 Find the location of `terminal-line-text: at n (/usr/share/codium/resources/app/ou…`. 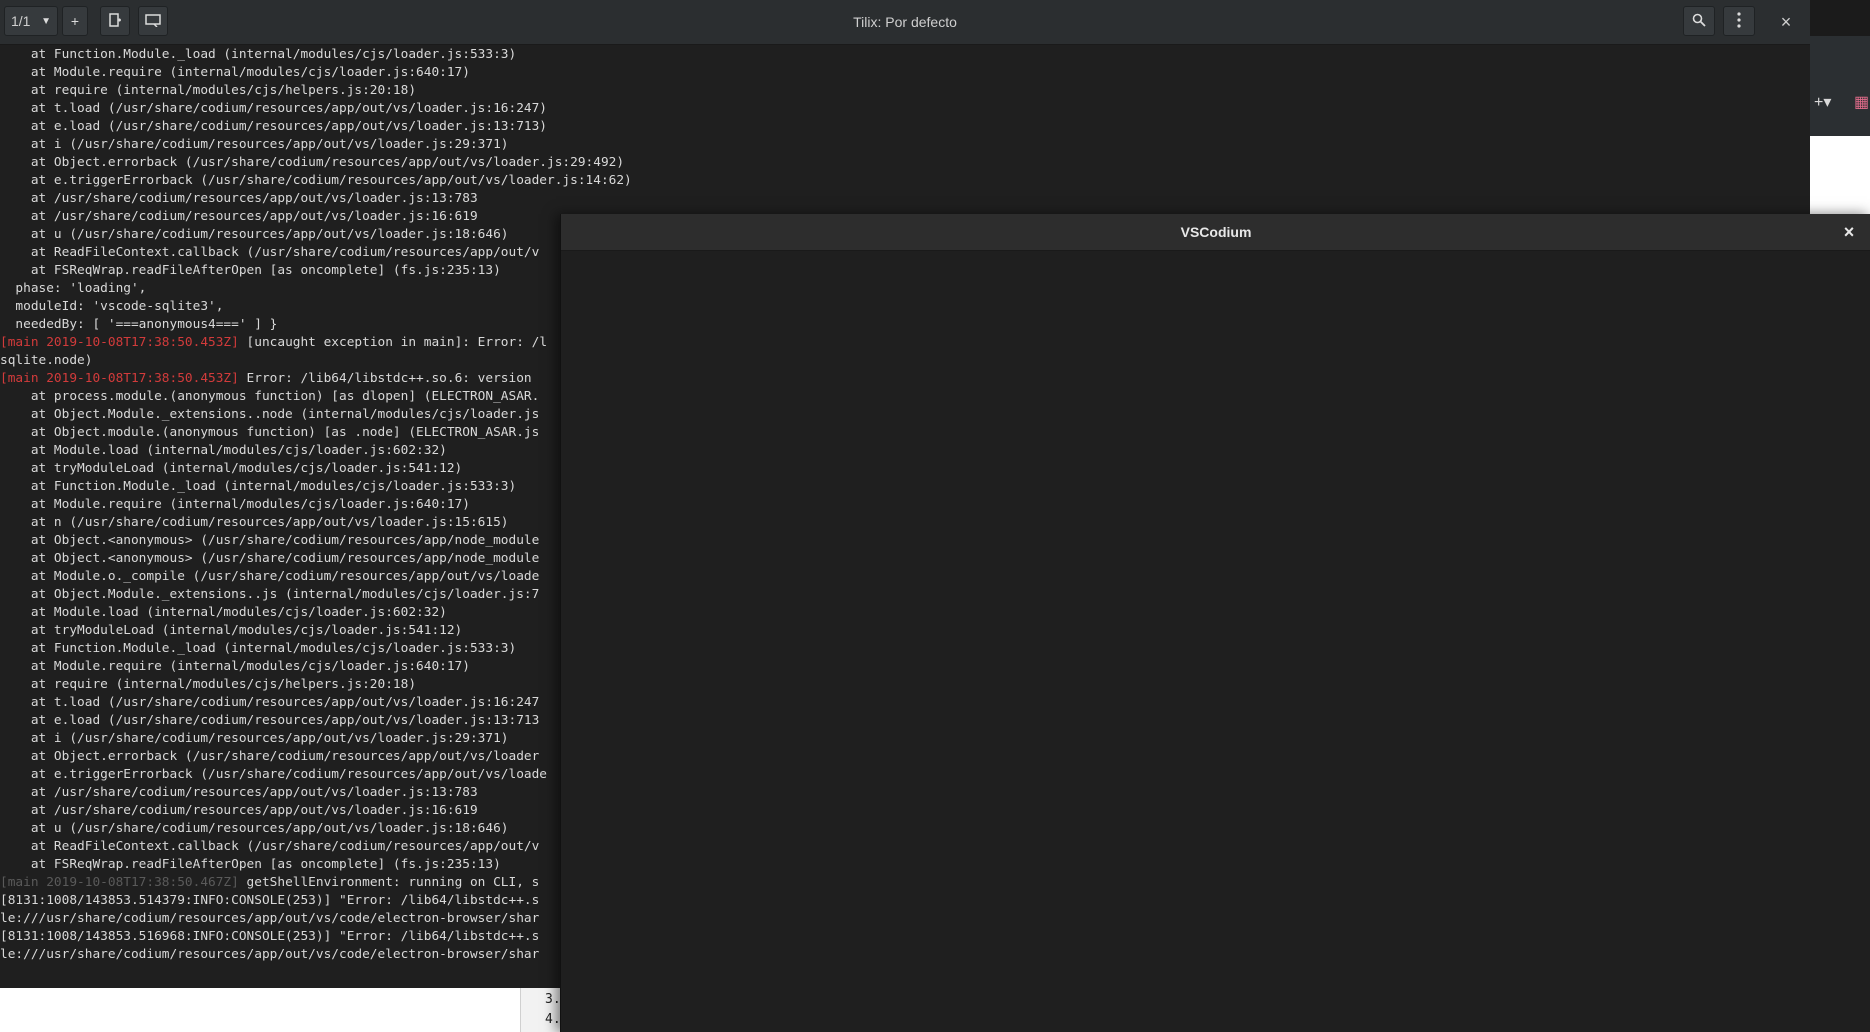

terminal-line-text: at n (/usr/share/codium/resources/app/ou… is located at coordinates (254, 522).